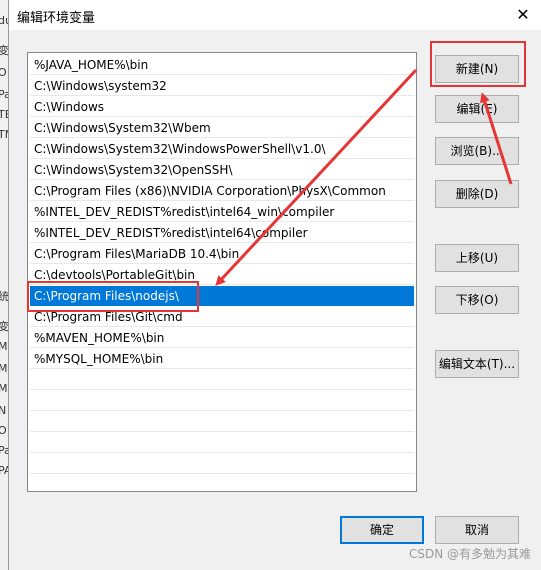  Describe the element at coordinates (222, 170) in the screenshot. I see `path-list-item: C:\Windows\System32\OpenSSH\` at that location.